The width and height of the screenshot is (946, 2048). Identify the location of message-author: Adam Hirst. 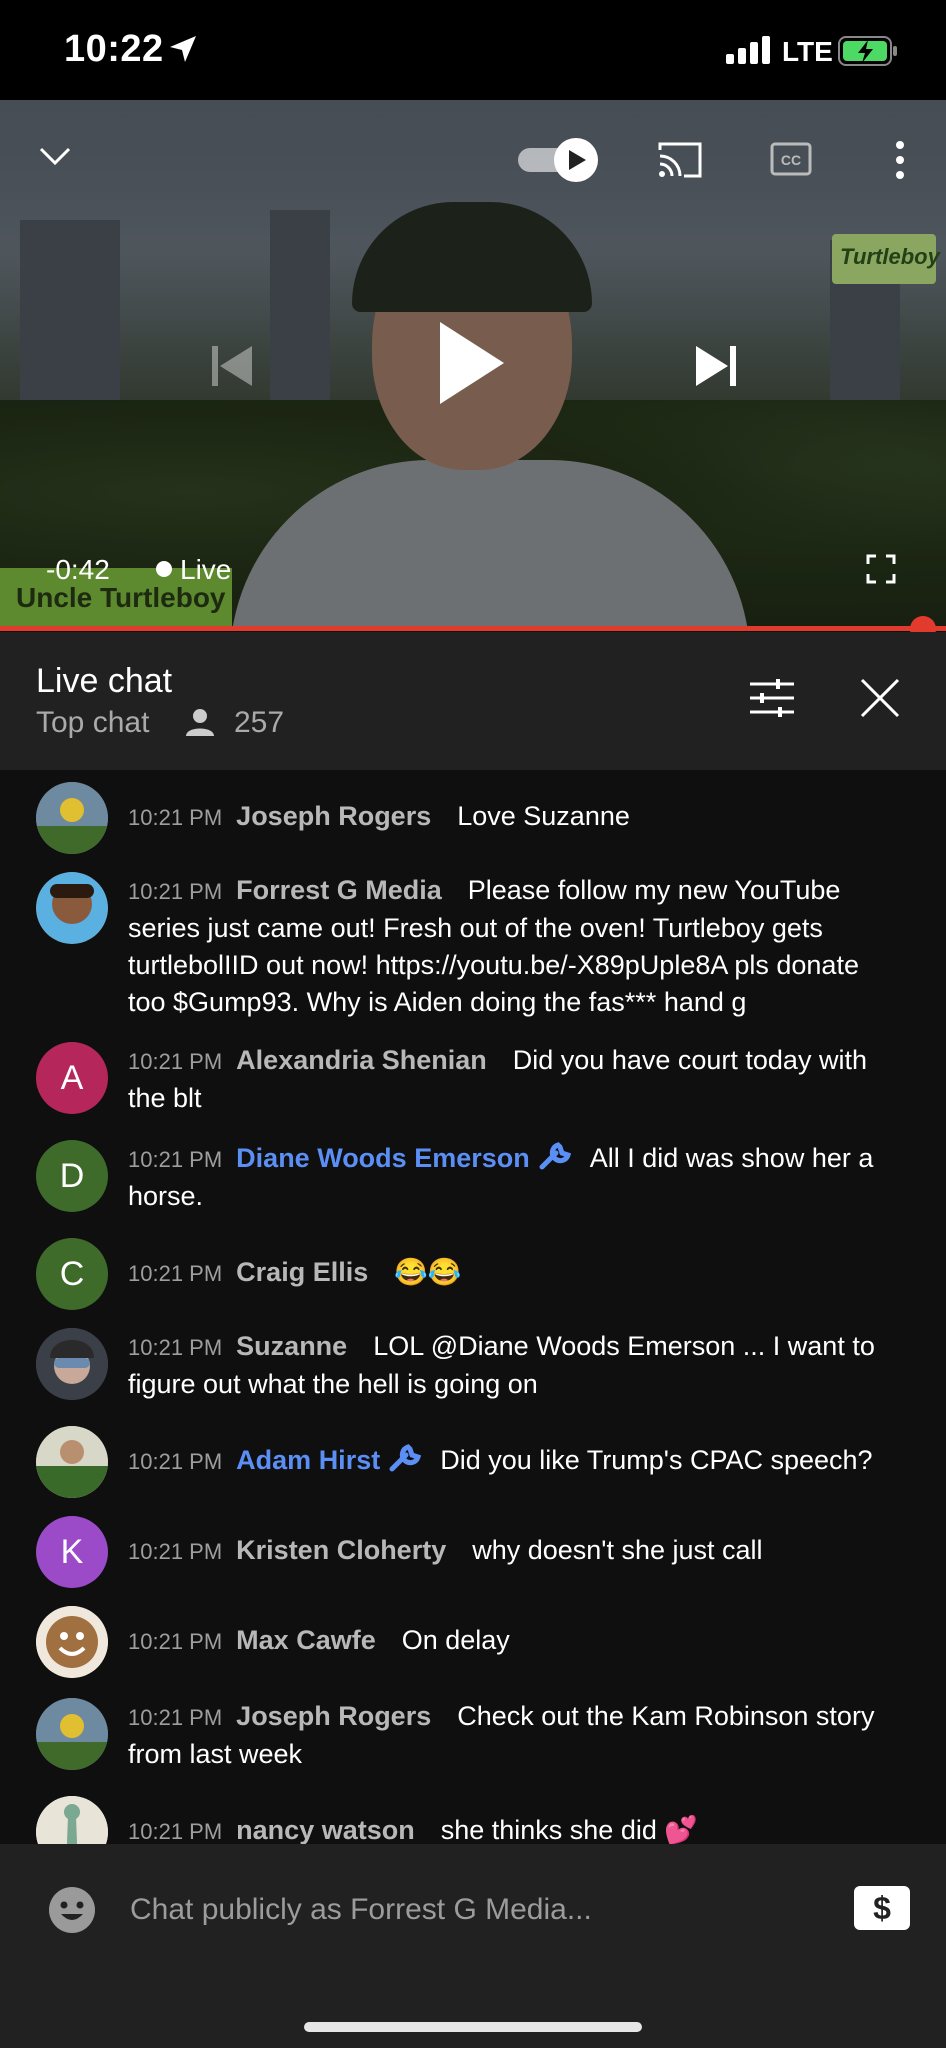
(329, 1459).